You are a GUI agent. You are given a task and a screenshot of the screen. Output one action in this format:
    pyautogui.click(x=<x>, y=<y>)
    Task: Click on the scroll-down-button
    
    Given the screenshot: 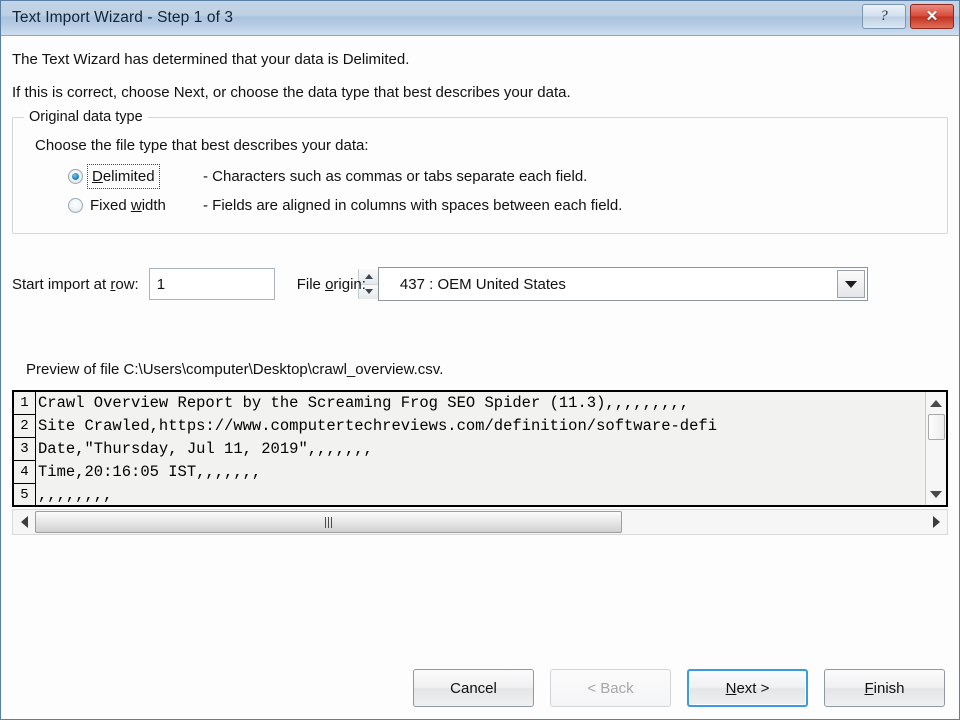 What is the action you would take?
    pyautogui.click(x=936, y=494)
    